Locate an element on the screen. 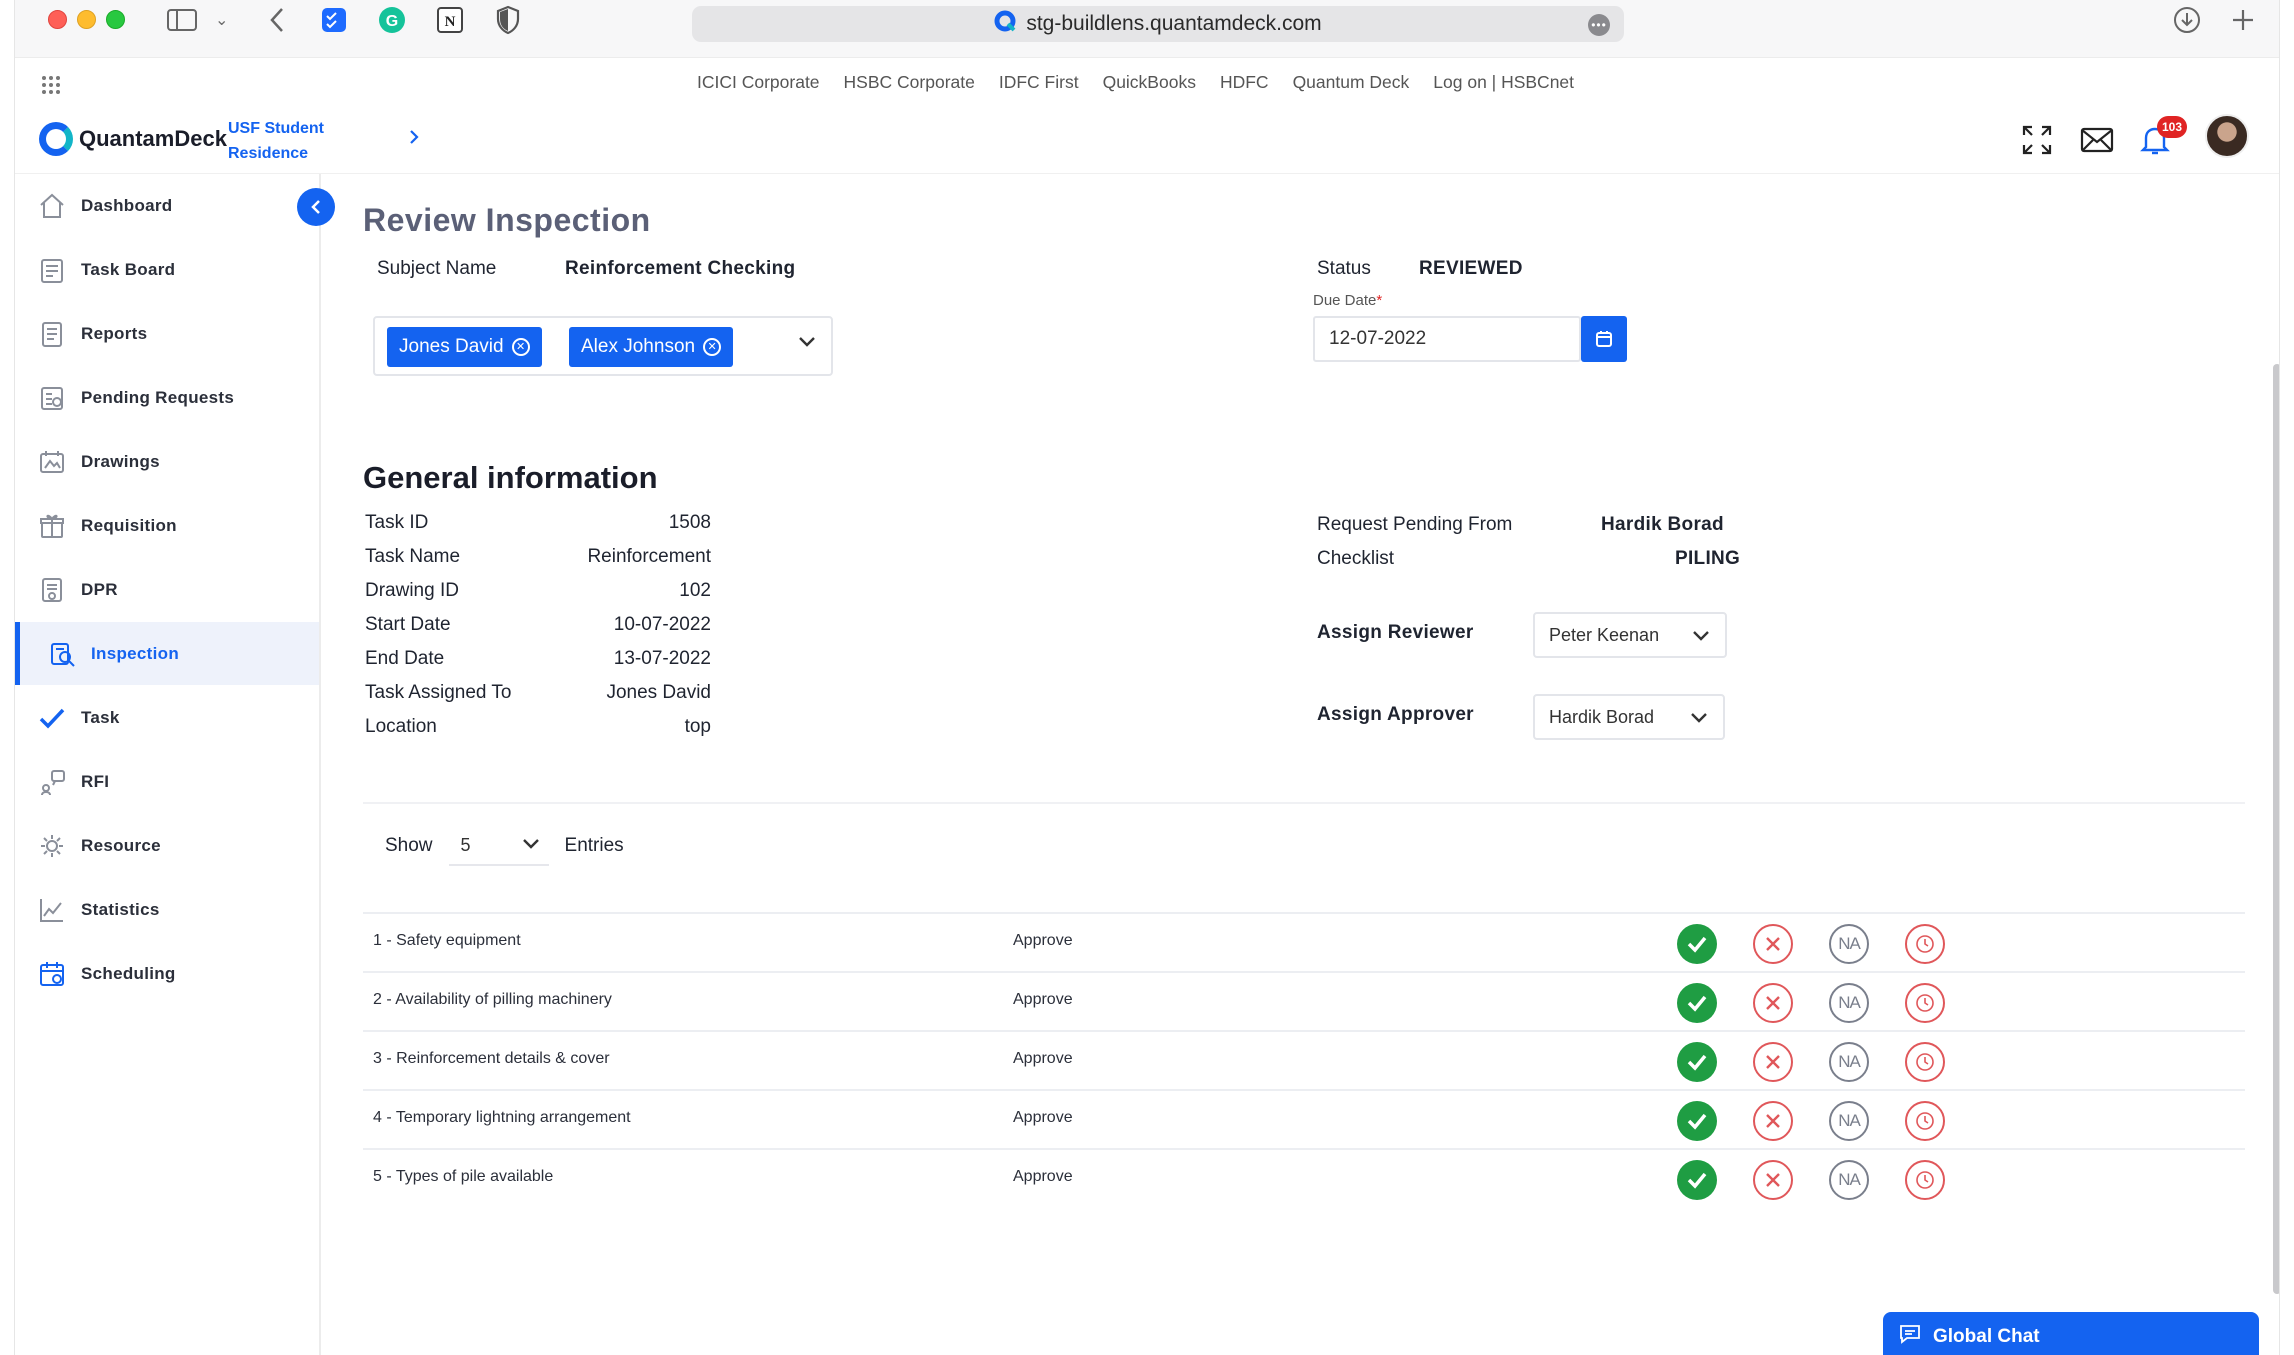  bookmark-hdfc: HDFC is located at coordinates (1244, 82).